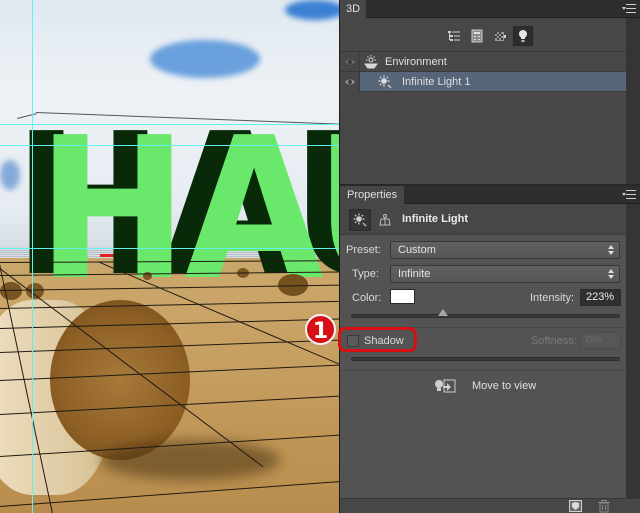  What do you see at coordinates (445, 386) in the screenshot?
I see `move-to-view-icon` at bounding box center [445, 386].